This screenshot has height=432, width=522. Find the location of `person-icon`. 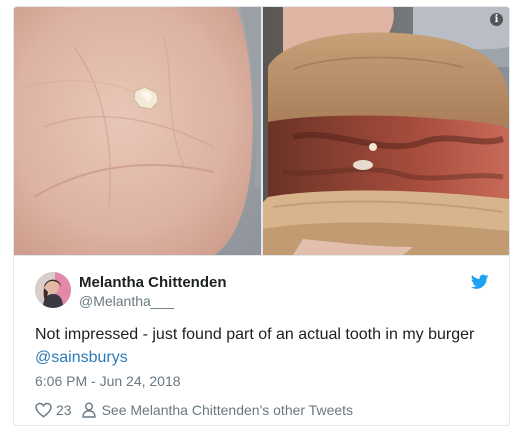

person-icon is located at coordinates (88, 410).